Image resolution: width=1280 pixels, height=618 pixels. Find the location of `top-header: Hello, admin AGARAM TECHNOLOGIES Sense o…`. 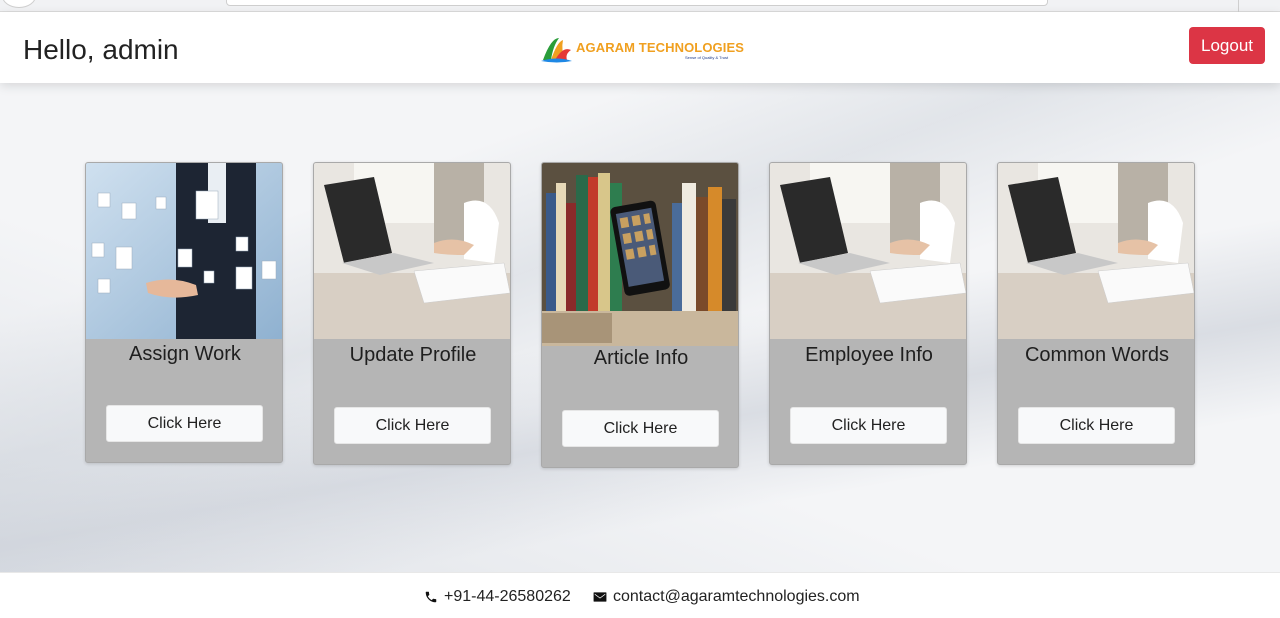

top-header: Hello, admin AGARAM TECHNOLOGIES Sense o… is located at coordinates (640, 47).